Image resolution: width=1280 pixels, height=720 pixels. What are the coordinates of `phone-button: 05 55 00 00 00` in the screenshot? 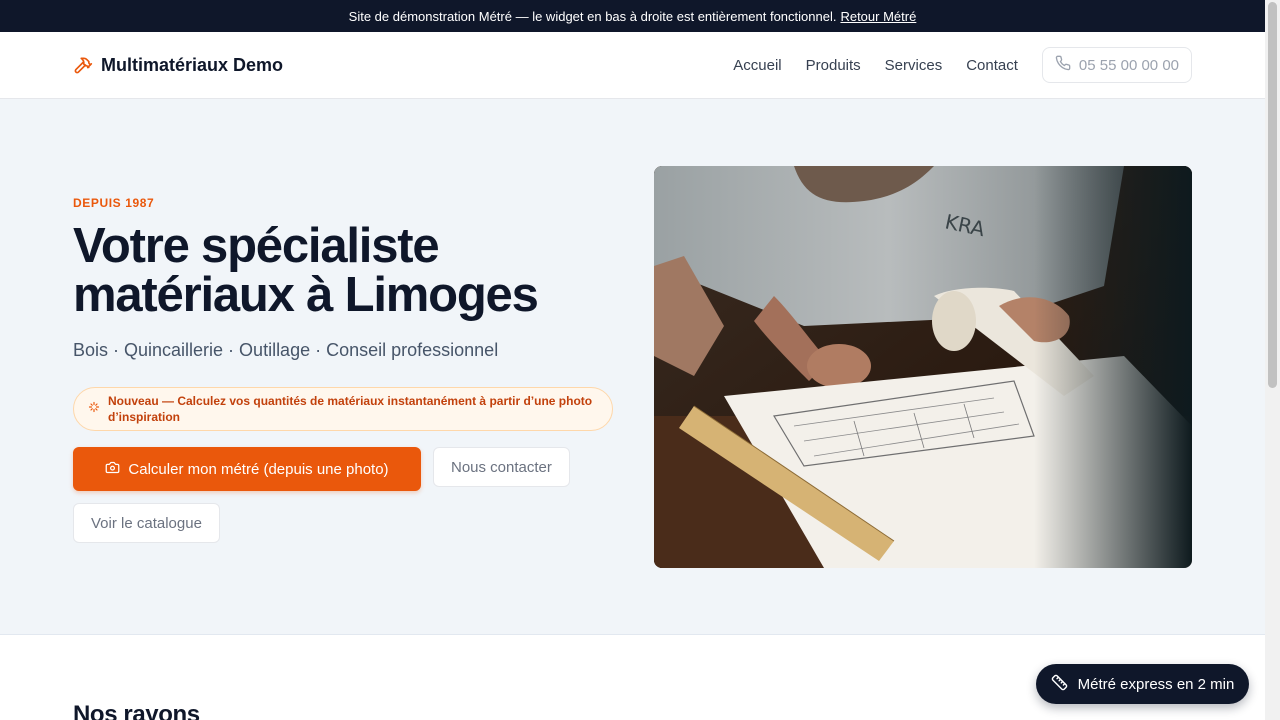 It's located at (1116, 65).